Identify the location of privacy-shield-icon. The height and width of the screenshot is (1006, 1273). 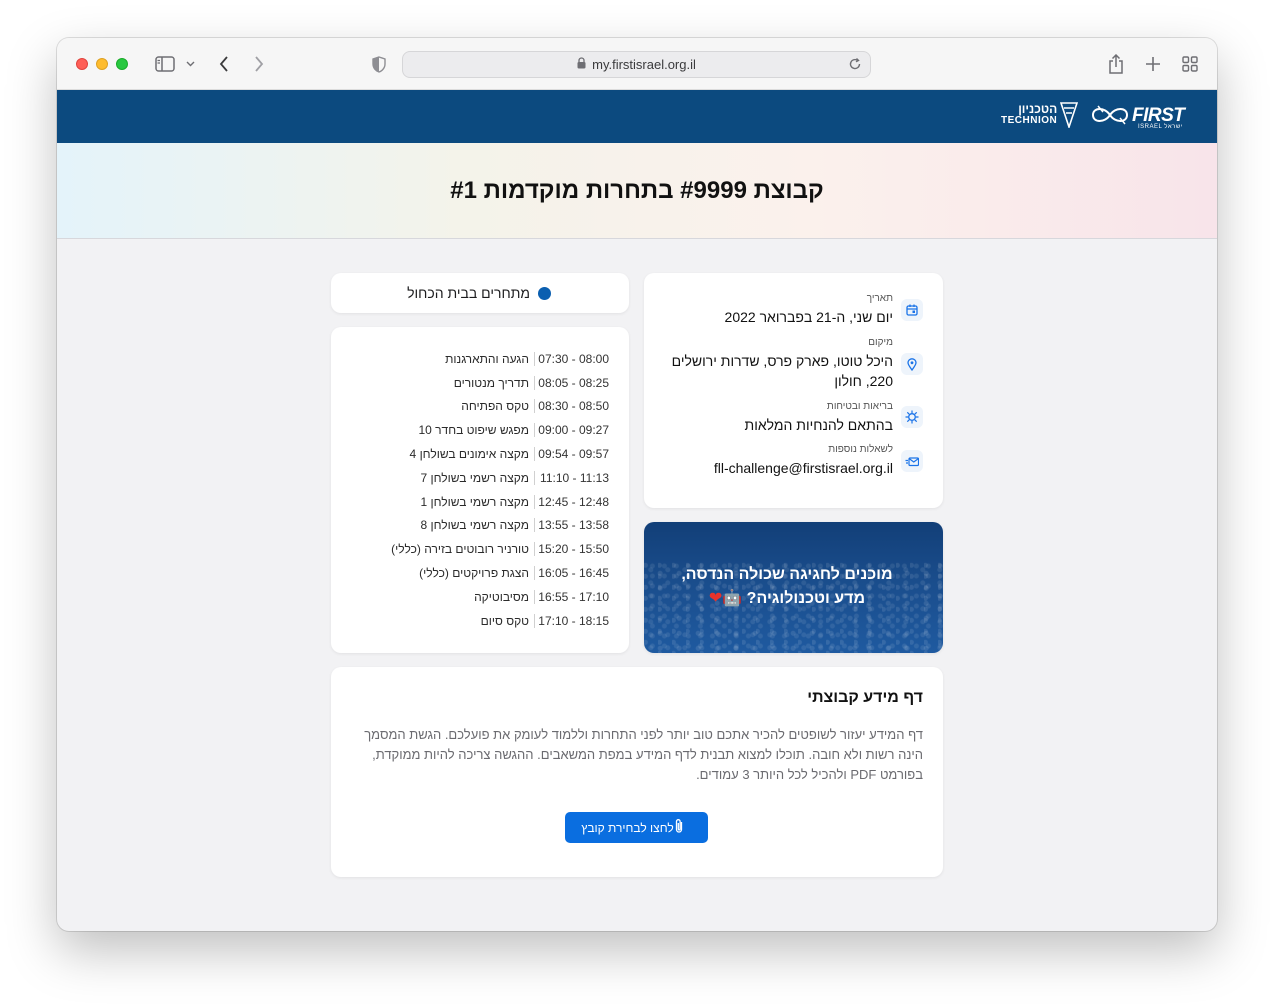
(379, 64).